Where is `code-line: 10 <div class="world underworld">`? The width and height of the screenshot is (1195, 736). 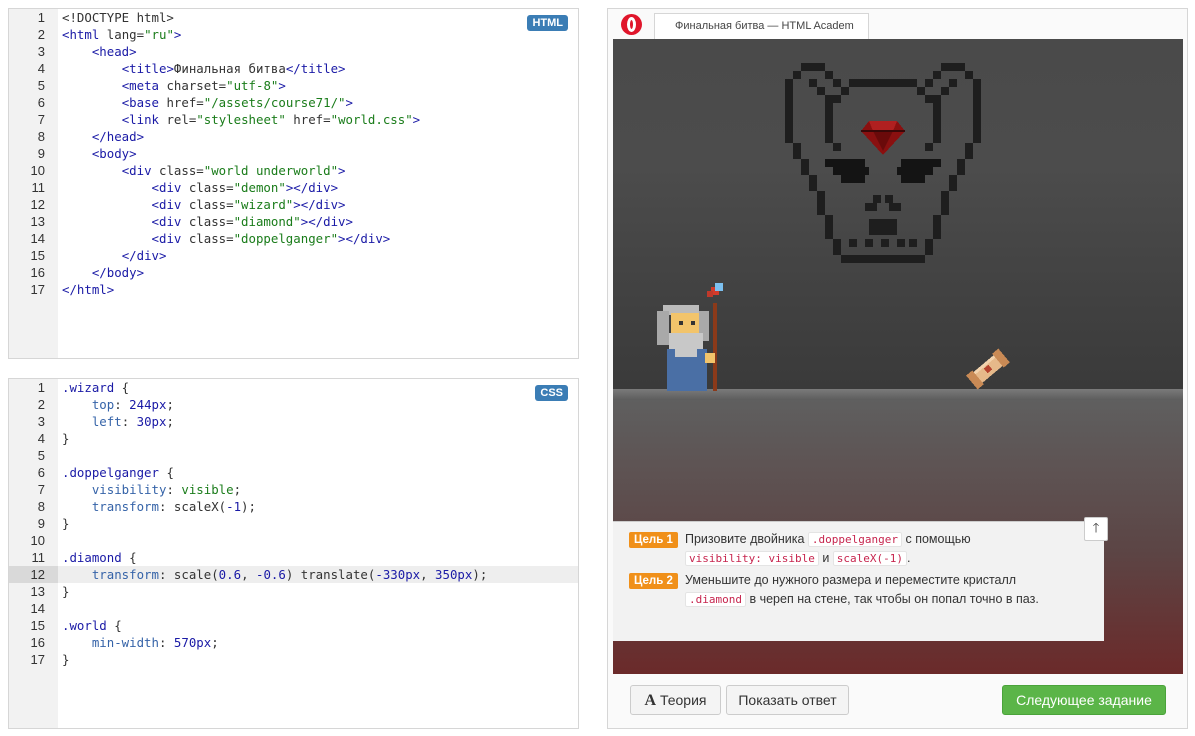 code-line: 10 <div class="world underworld"> is located at coordinates (293, 170).